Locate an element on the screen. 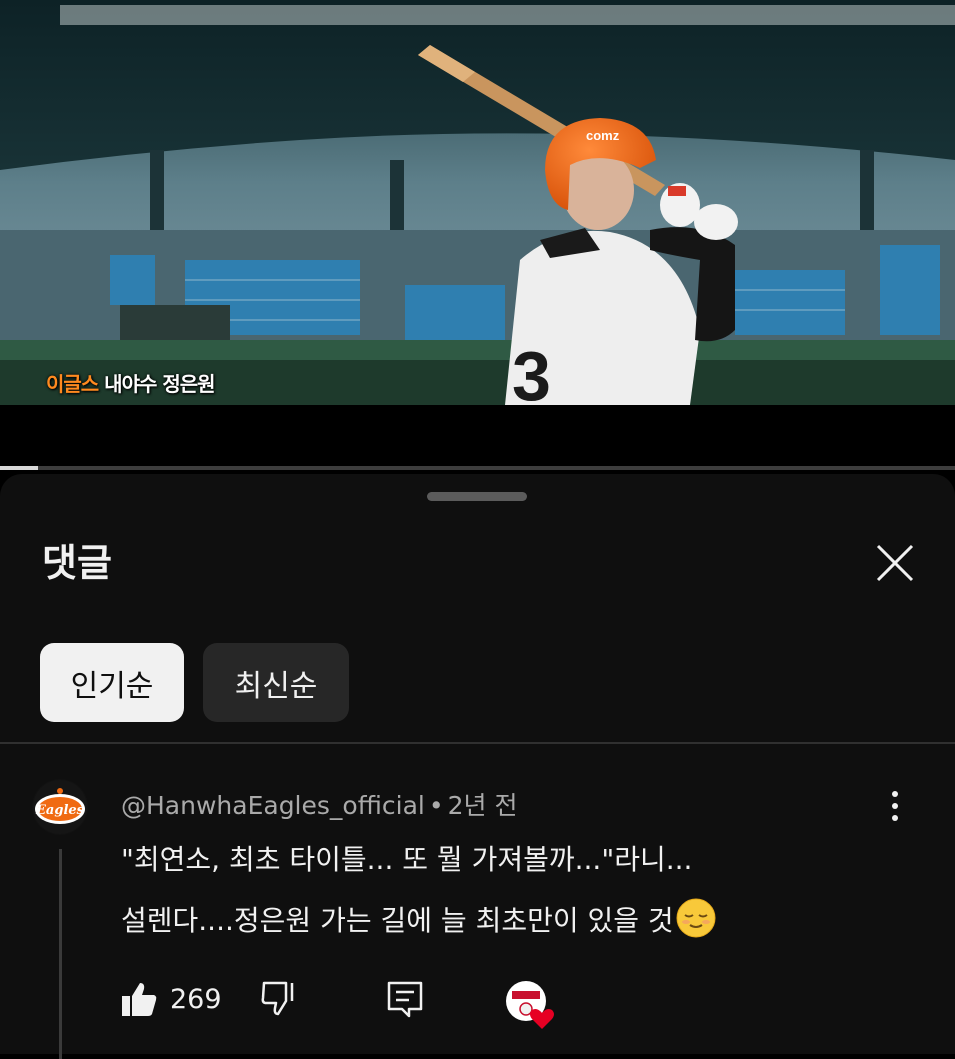 The width and height of the screenshot is (955, 1059). comment-more-button is located at coordinates (895, 806).